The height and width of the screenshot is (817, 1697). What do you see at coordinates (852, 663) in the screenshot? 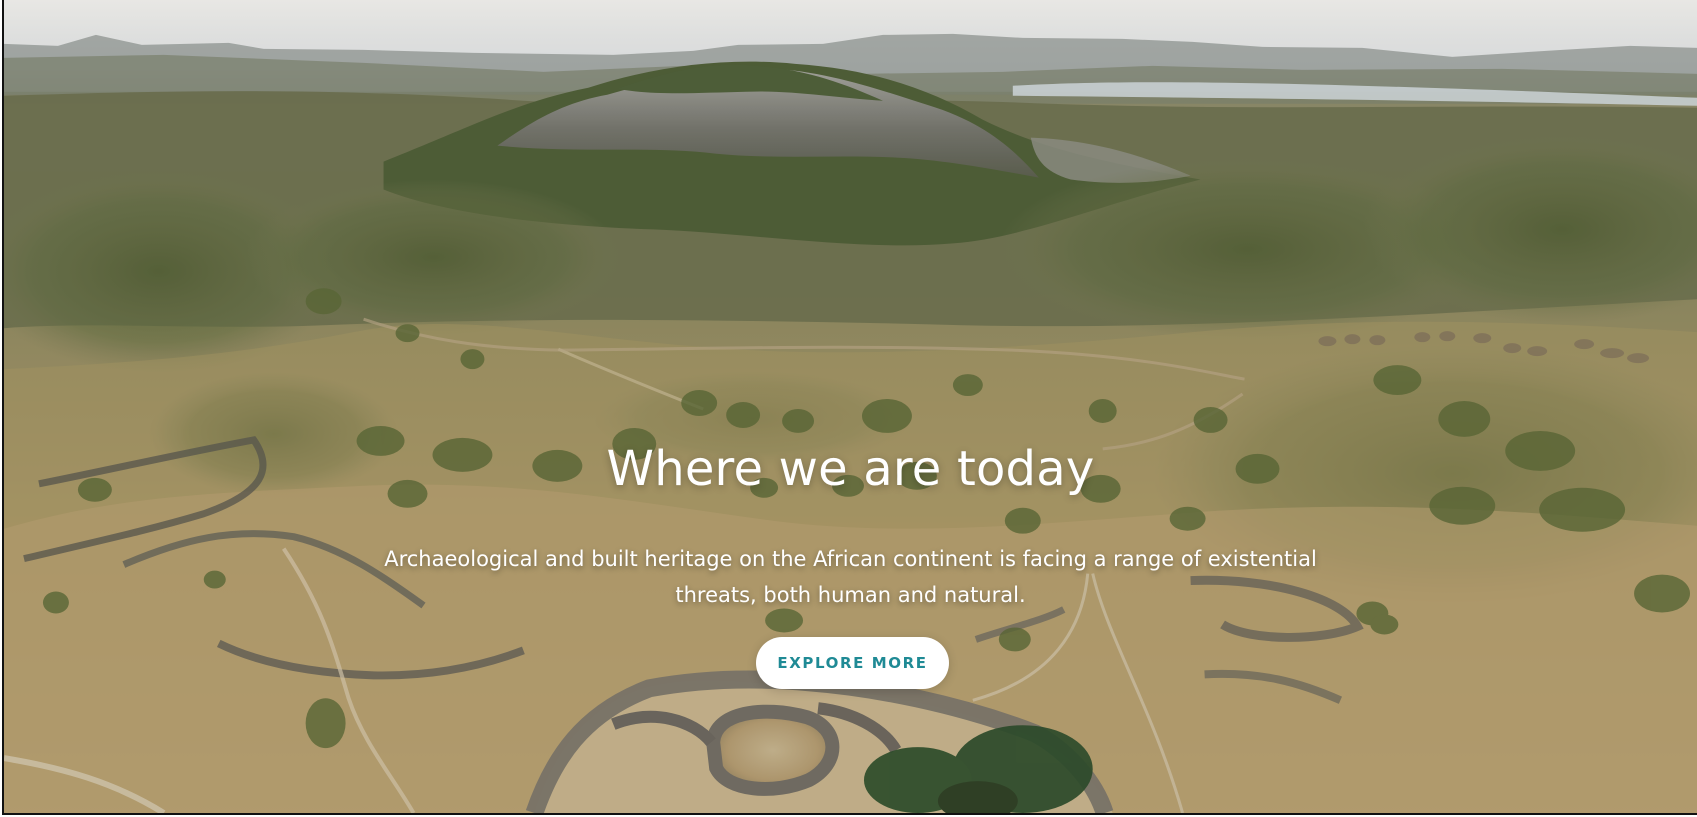
I see `explore-more-button: EXPLORE MORE` at bounding box center [852, 663].